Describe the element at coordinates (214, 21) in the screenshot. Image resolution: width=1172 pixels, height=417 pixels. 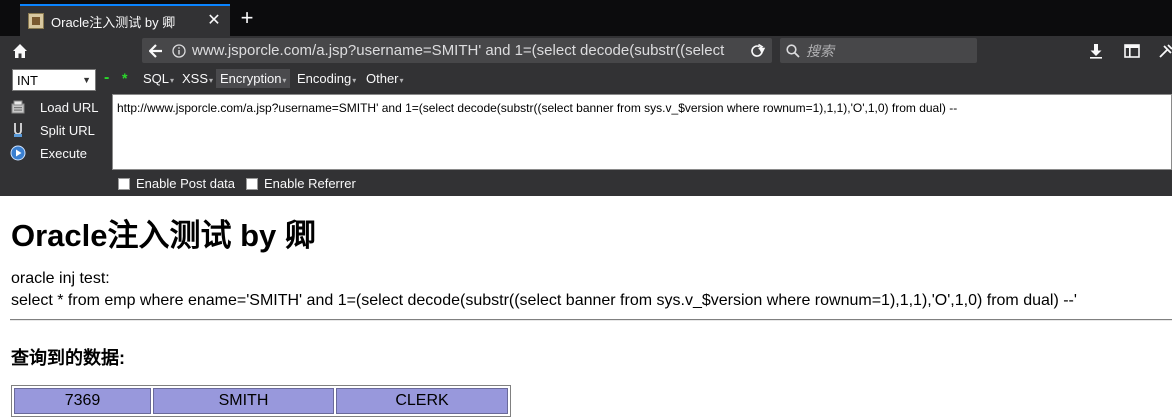
I see `close-tab-icon: ✕` at that location.